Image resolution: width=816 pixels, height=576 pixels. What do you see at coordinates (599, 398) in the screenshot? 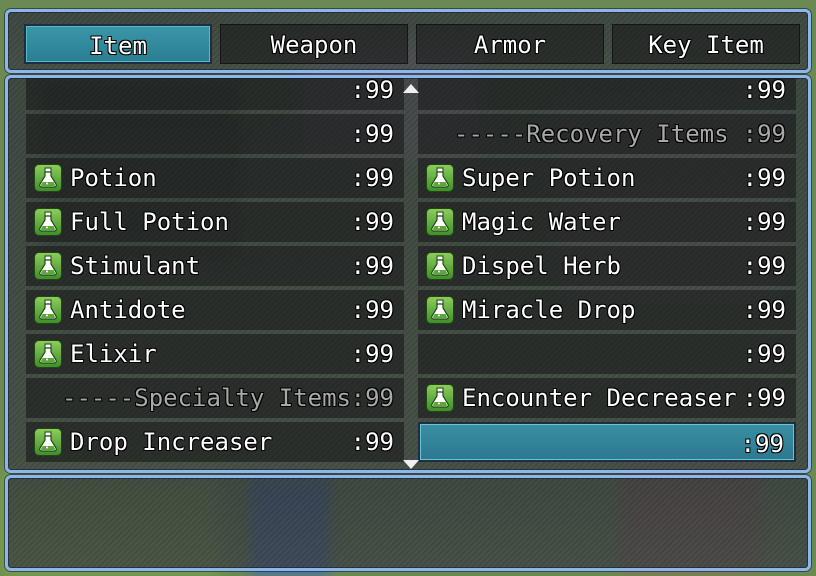
I see `item-name: Encounter Decreaser` at bounding box center [599, 398].